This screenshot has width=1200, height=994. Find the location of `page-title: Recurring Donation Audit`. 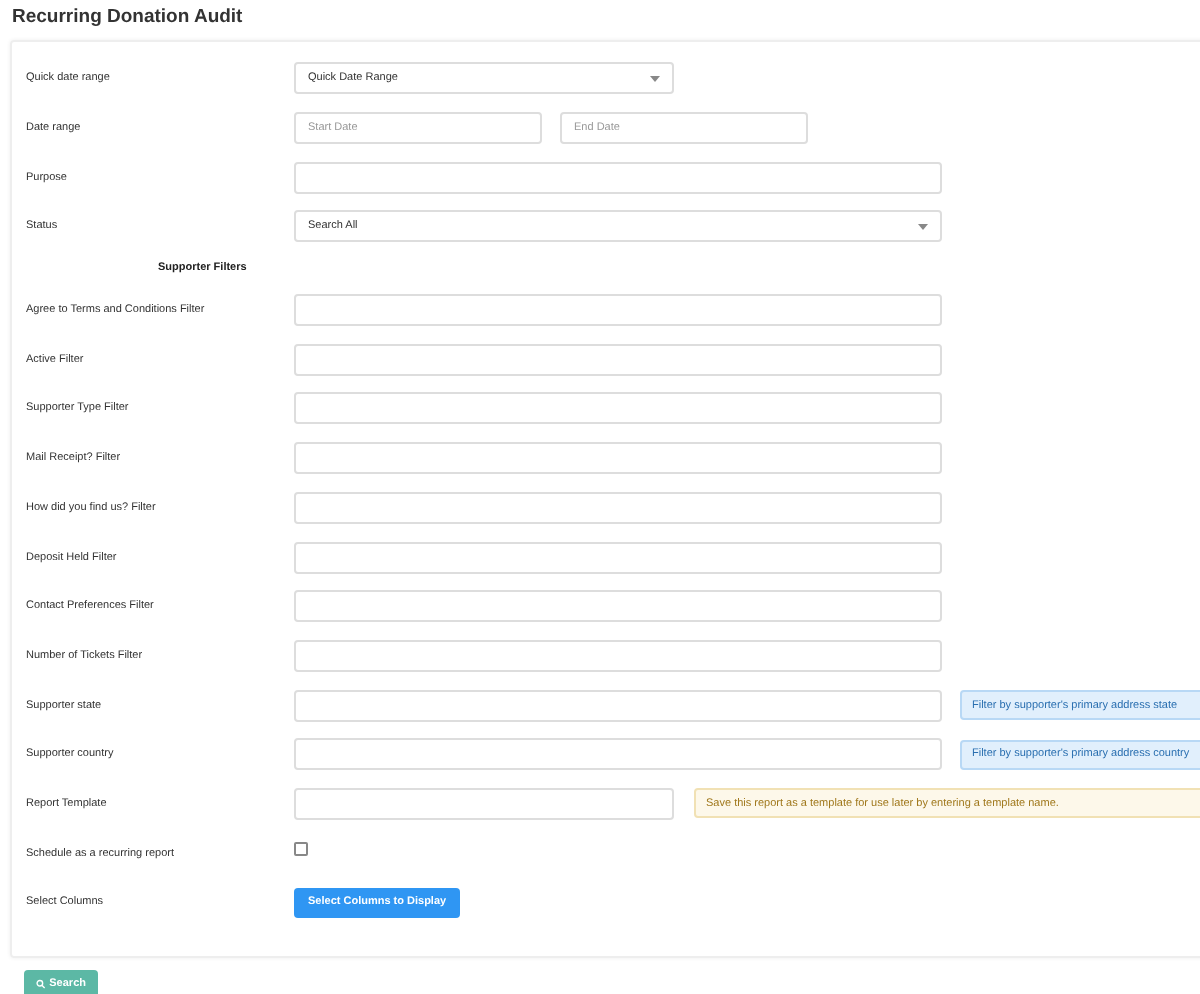

page-title: Recurring Donation Audit is located at coordinates (127, 18).